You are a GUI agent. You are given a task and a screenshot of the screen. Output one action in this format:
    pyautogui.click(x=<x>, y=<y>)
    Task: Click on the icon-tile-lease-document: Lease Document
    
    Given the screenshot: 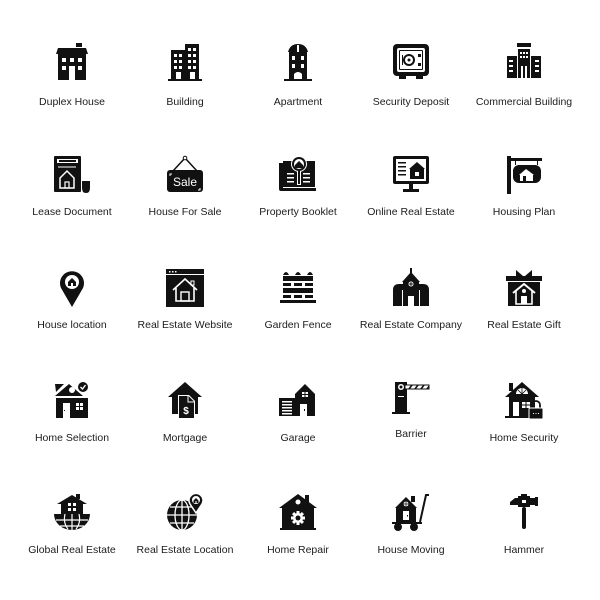 What is the action you would take?
    pyautogui.click(x=72, y=186)
    